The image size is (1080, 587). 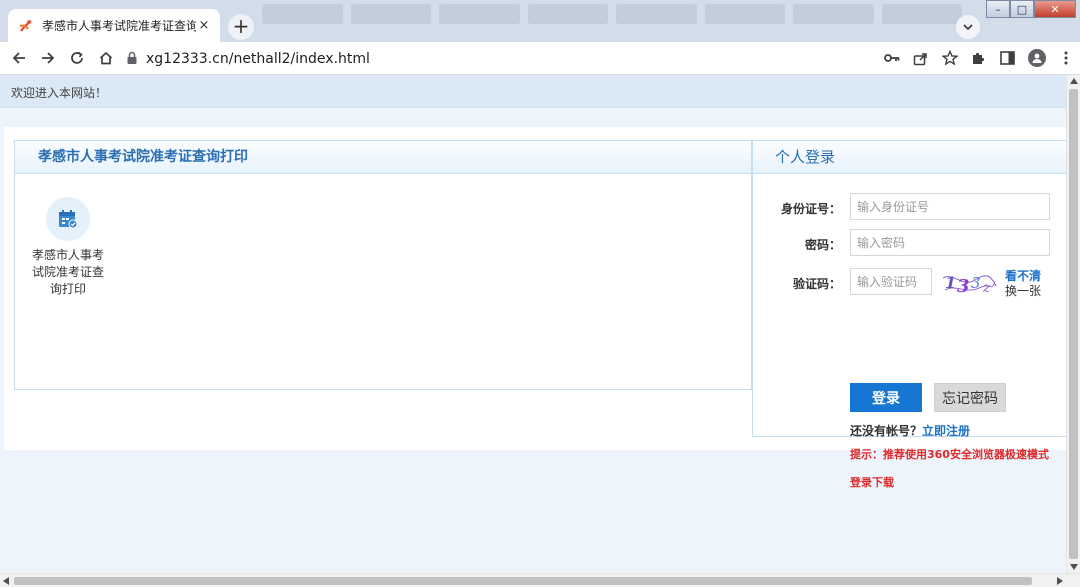 I want to click on captcha-refresh-link: 看不清, so click(x=1023, y=276).